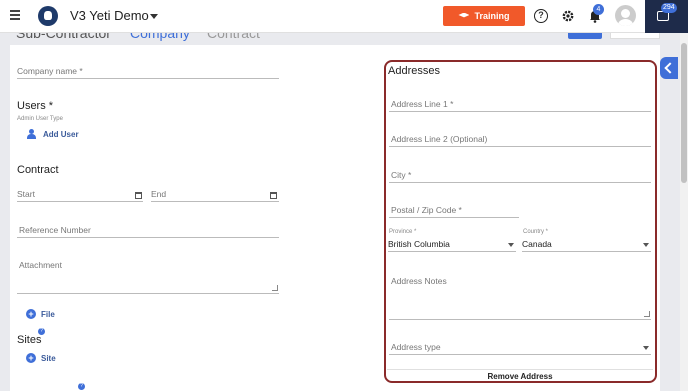  I want to click on end-date-field: End, so click(215, 195).